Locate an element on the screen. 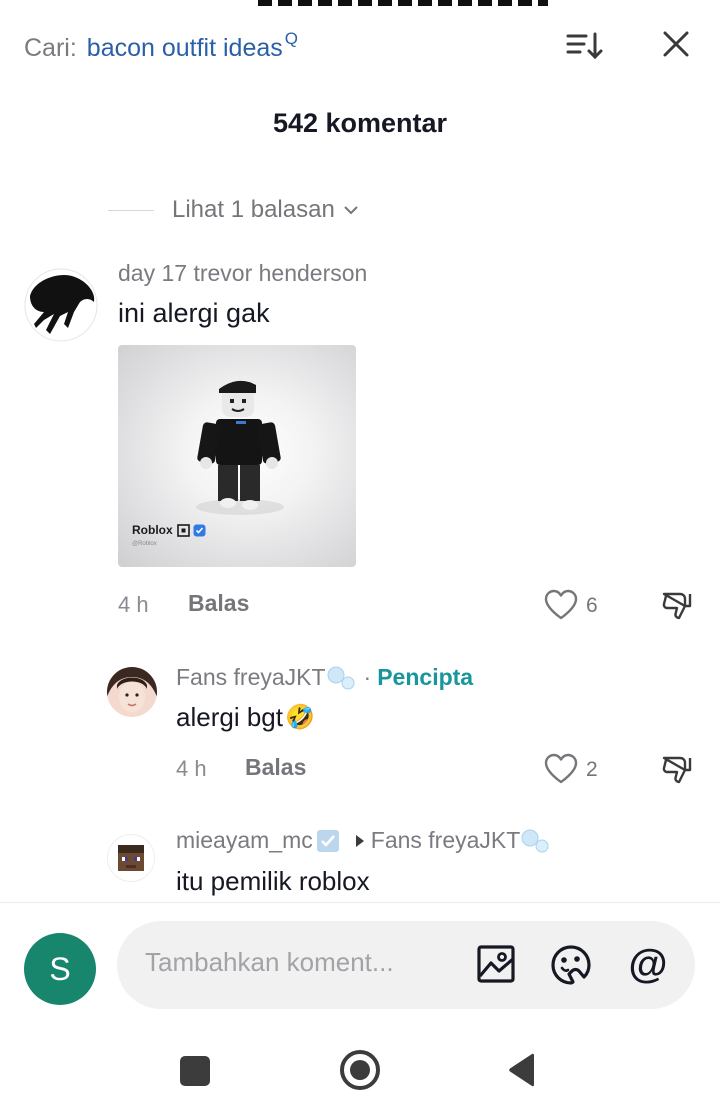 This screenshot has width=720, height=1113. user-avatar: S is located at coordinates (60, 969).